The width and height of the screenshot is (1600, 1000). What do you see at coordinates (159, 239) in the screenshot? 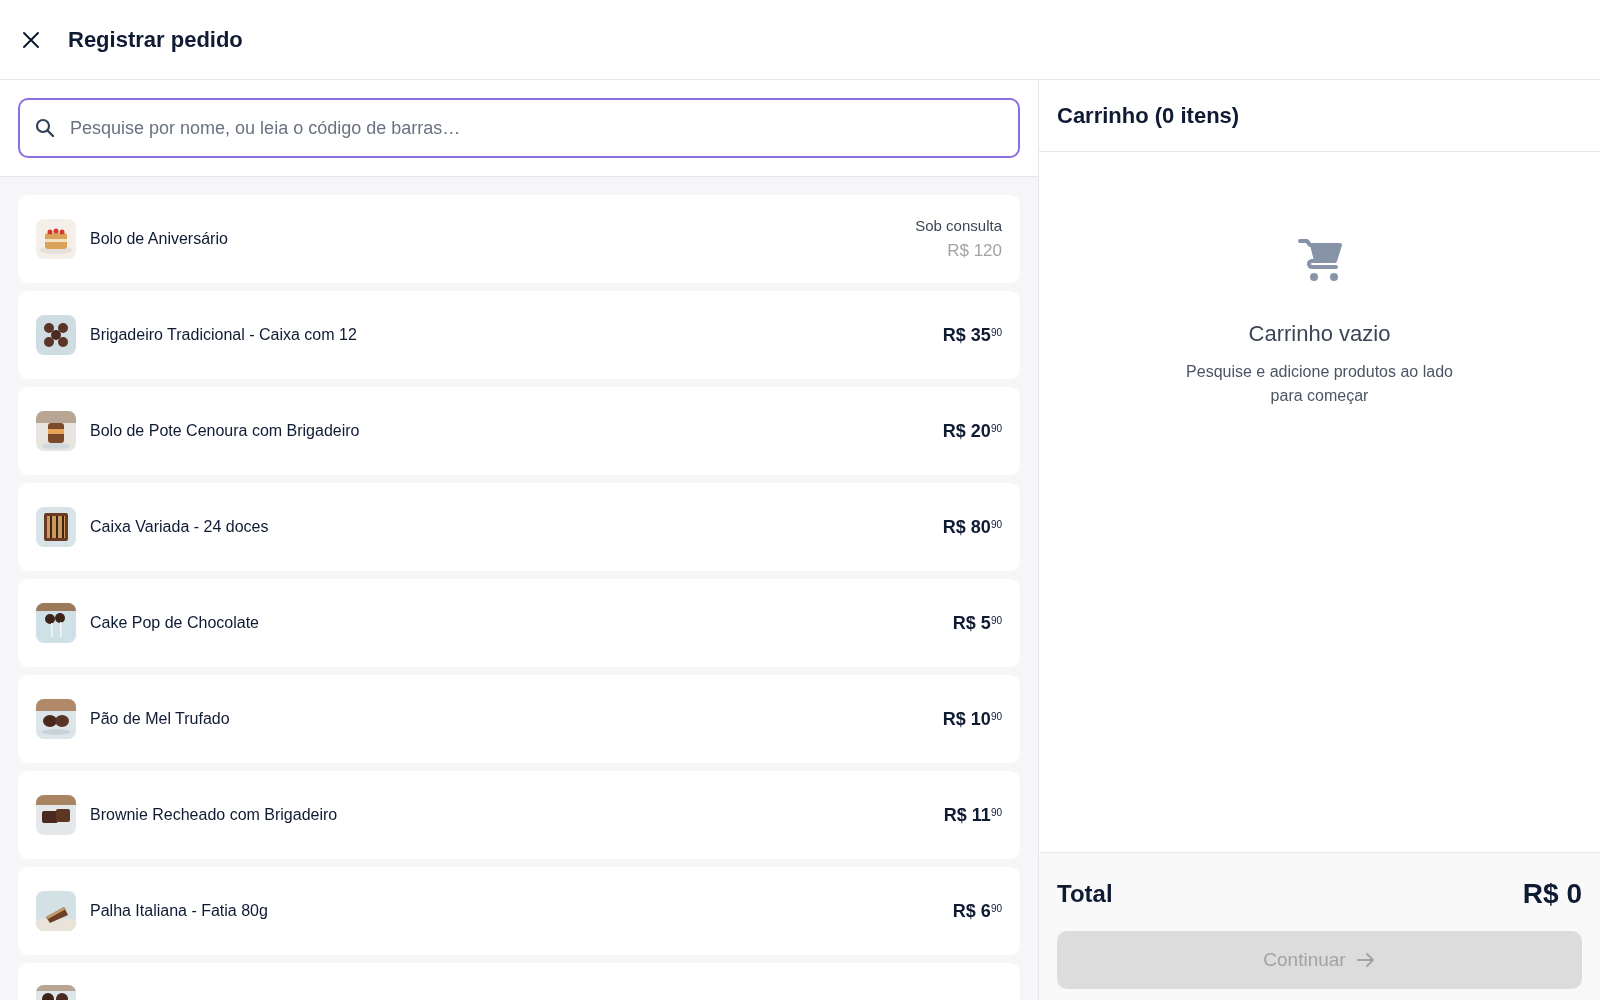
I see `product-name: Bolo de Aniversário` at bounding box center [159, 239].